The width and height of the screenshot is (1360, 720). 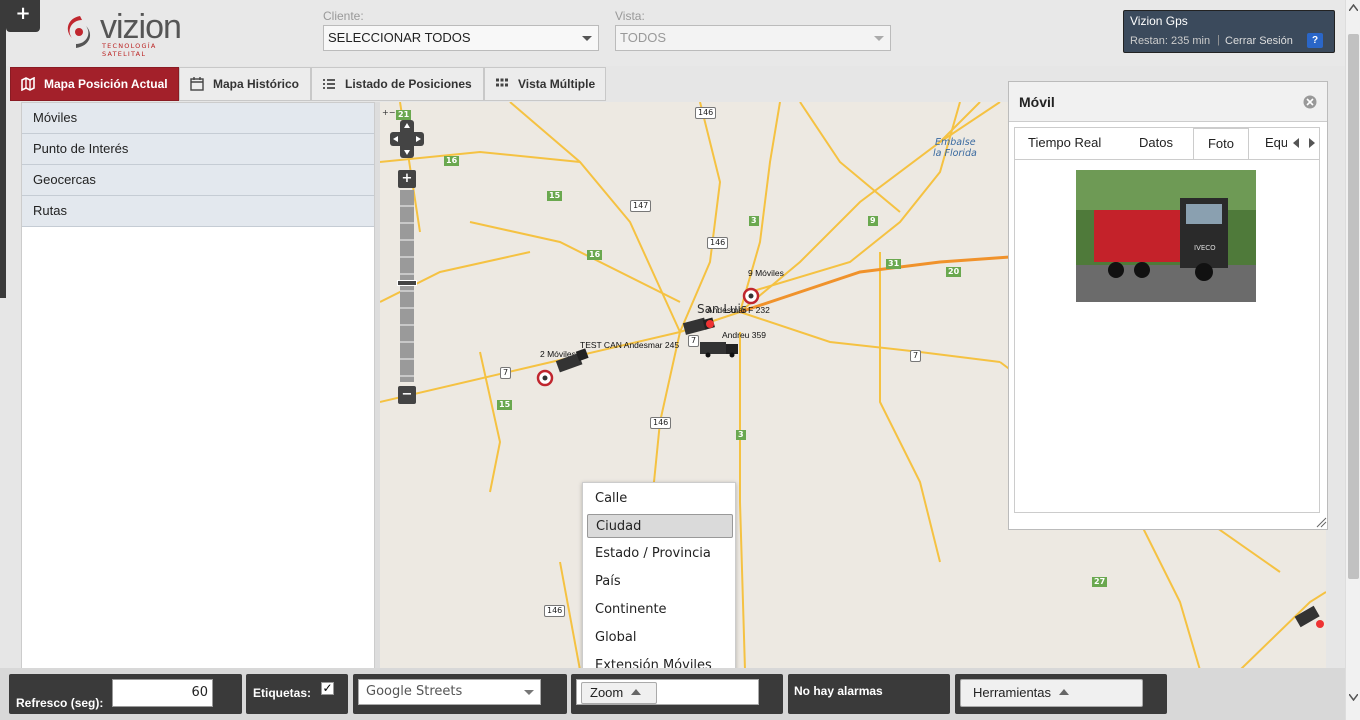 I want to click on lake-label: la Florida, so click(x=955, y=153).